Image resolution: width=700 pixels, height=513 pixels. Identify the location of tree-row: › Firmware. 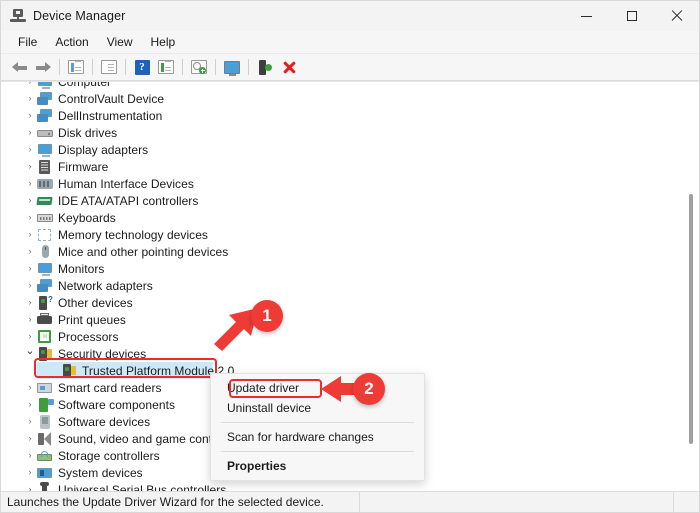
(350, 166).